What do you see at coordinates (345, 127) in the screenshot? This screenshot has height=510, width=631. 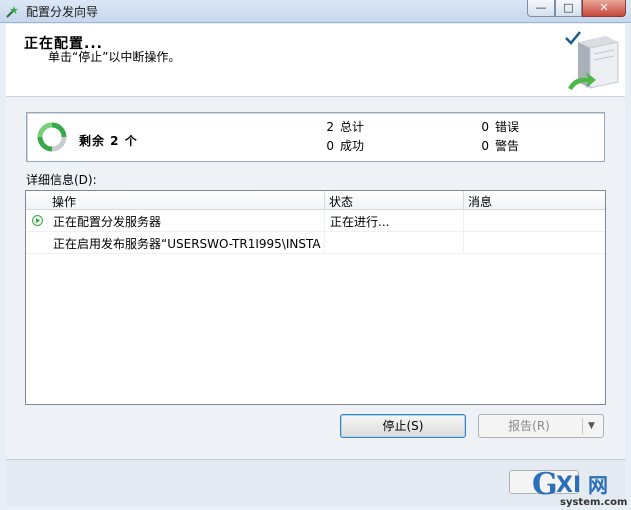 I see `stat-total: 2 总计` at bounding box center [345, 127].